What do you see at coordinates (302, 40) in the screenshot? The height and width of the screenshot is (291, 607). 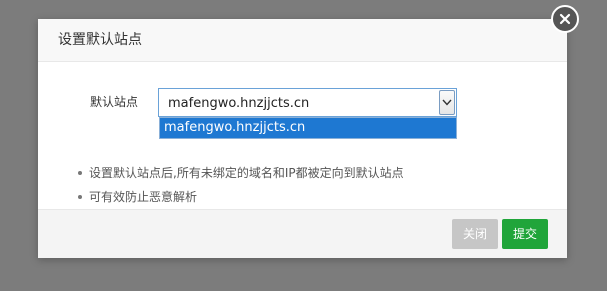 I see `dialog-header: 设置默认站点` at bounding box center [302, 40].